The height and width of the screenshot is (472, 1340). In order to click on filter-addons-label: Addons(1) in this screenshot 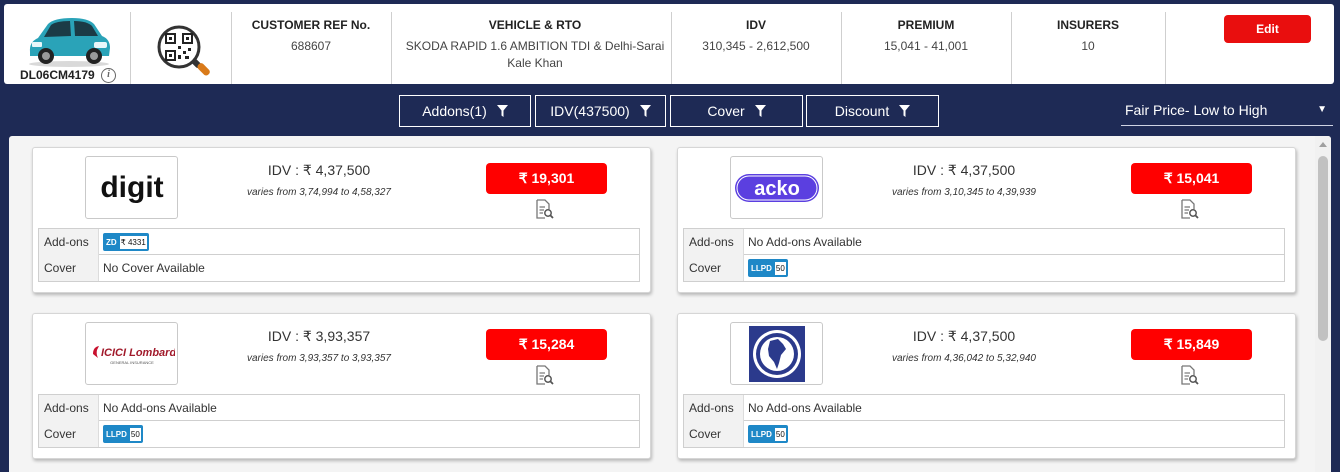, I will do `click(454, 111)`.